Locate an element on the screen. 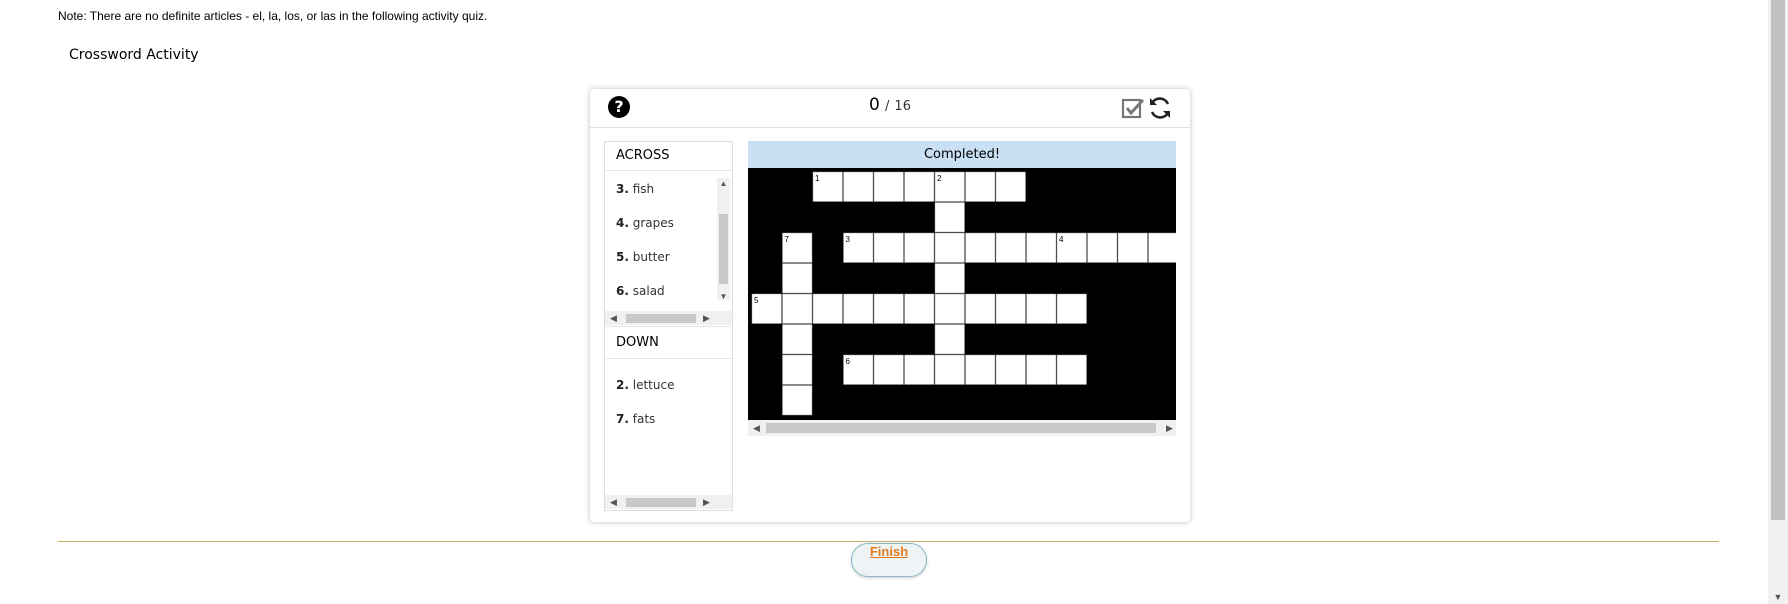 This screenshot has width=1788, height=604. clue-text: grapes is located at coordinates (653, 223).